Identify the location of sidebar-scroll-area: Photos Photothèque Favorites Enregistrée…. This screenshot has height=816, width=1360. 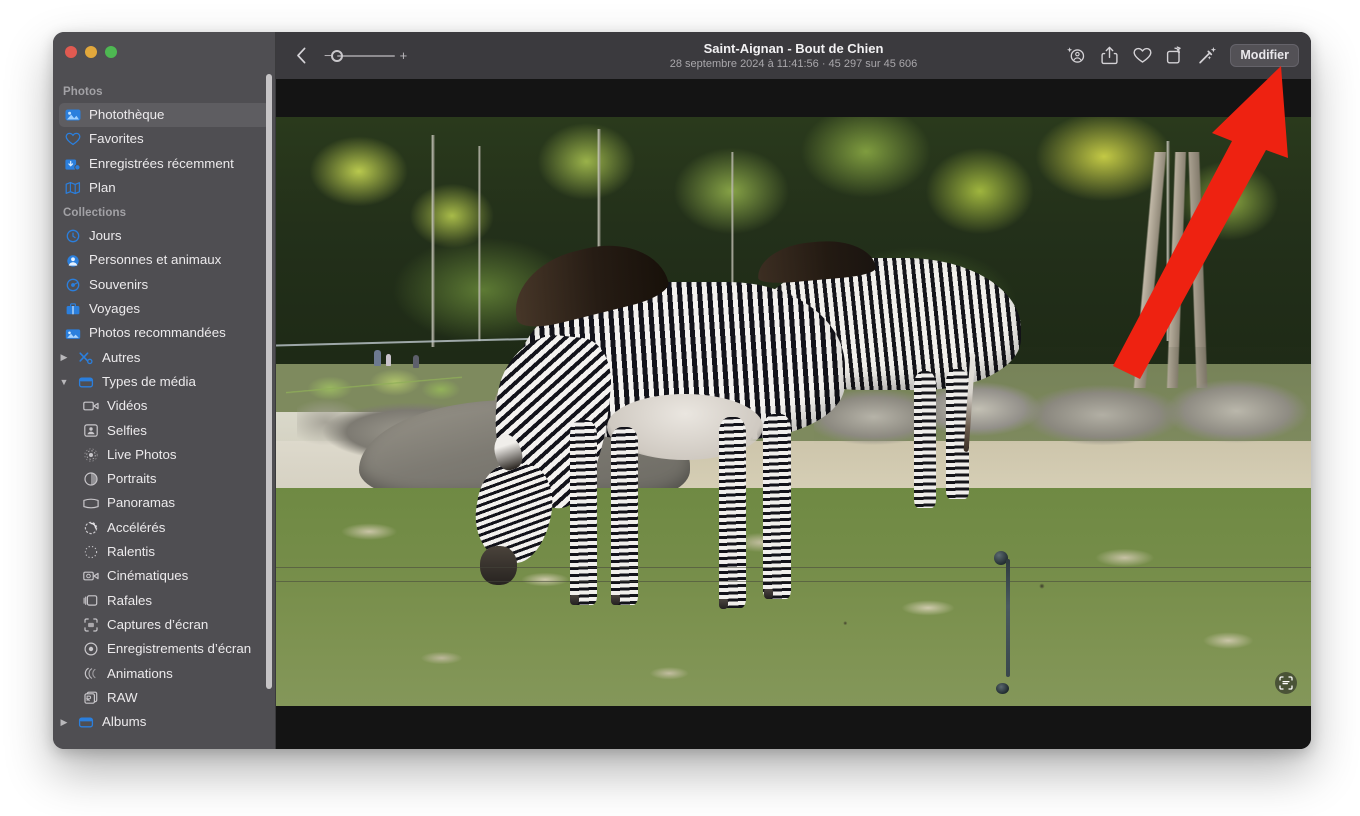
(164, 415).